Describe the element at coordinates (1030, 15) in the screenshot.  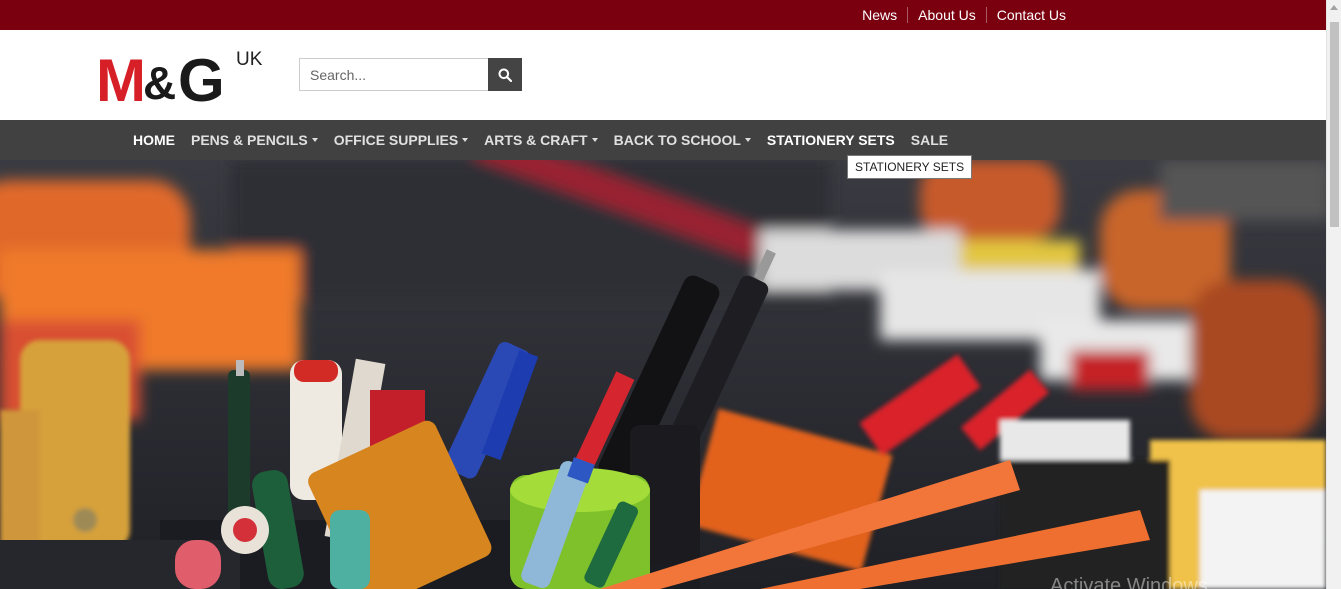
I see `top-link-contact-us: Contact Us` at that location.